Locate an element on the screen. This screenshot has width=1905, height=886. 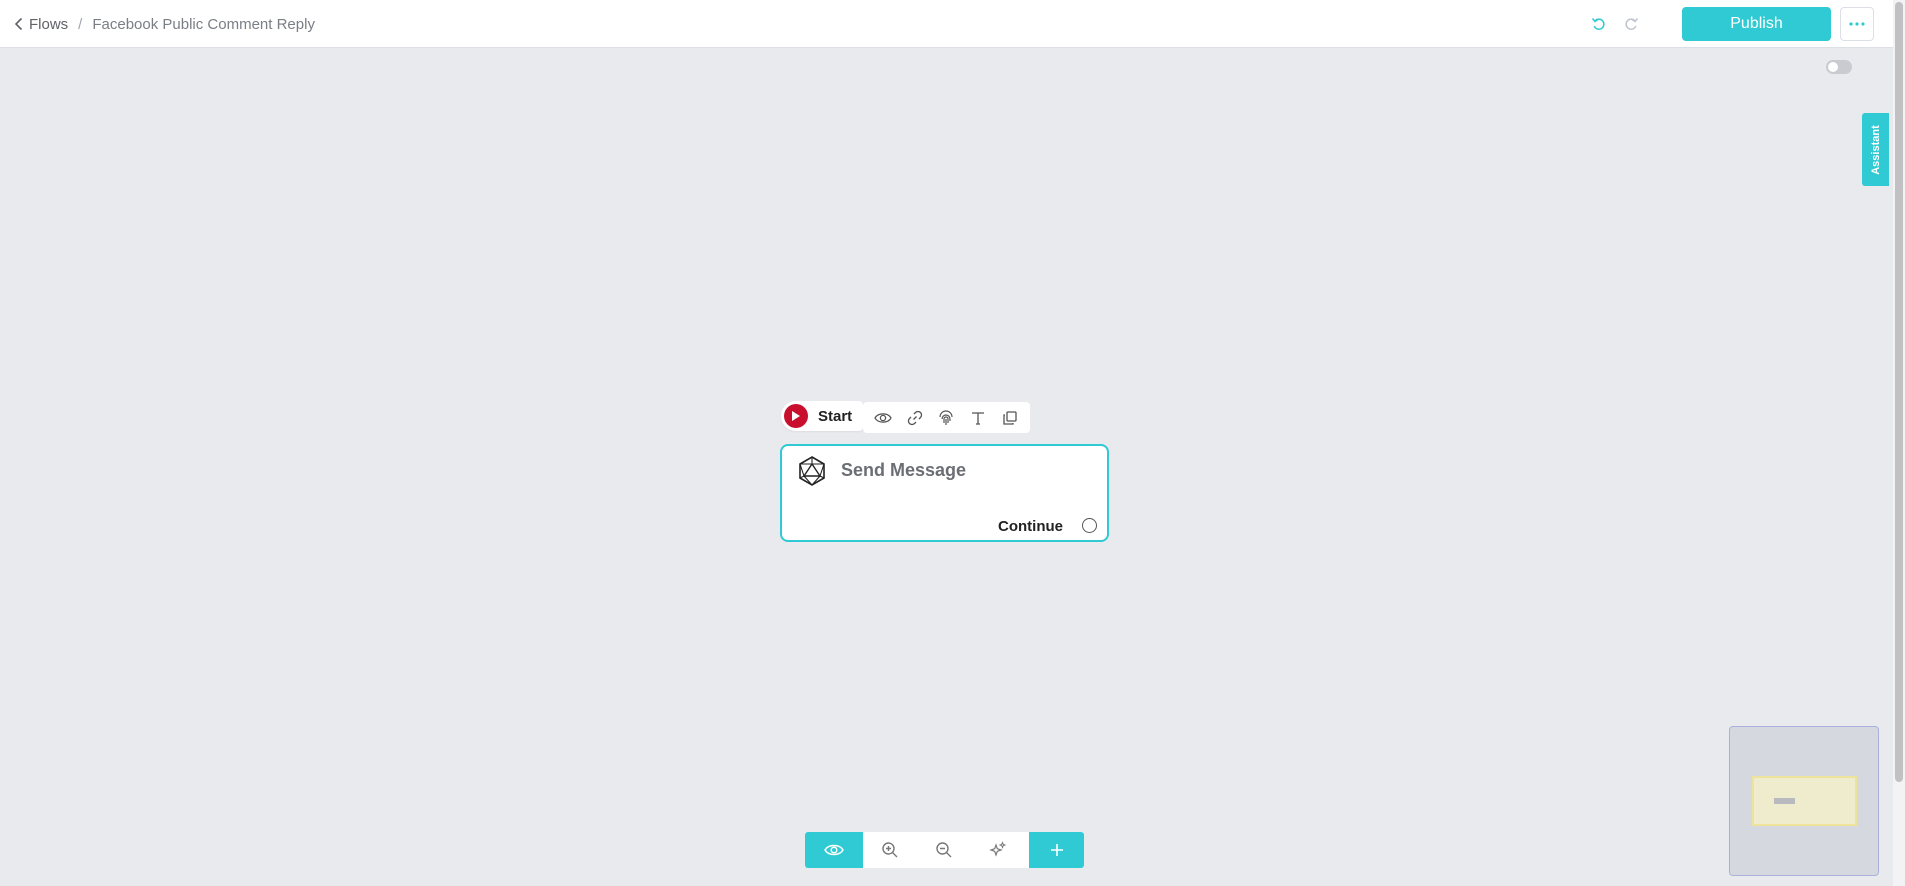
sparkle-icon is located at coordinates (998, 849).